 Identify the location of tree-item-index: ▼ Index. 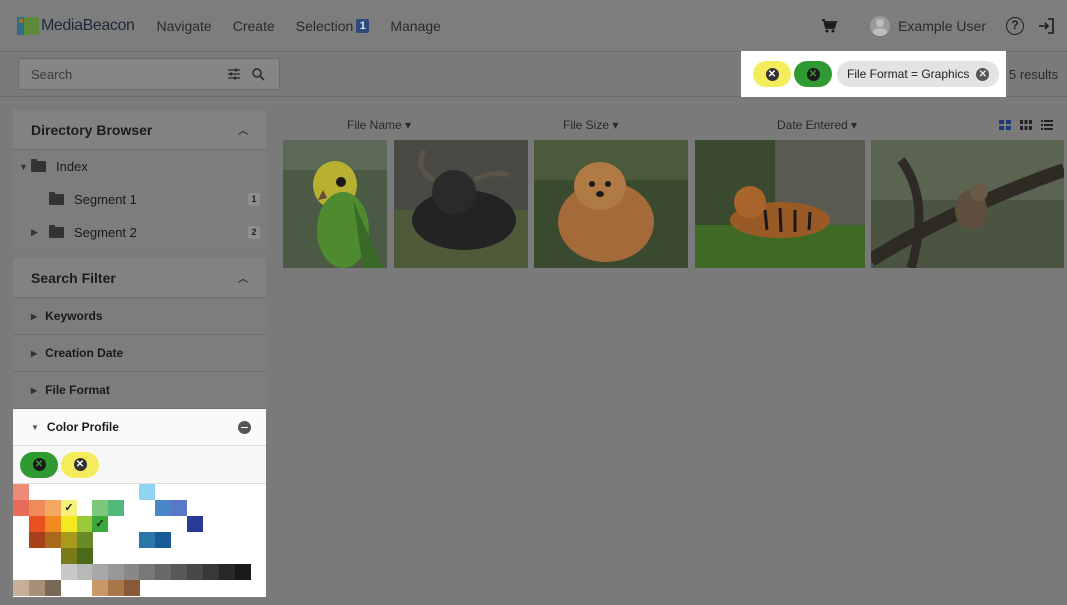
(139, 166).